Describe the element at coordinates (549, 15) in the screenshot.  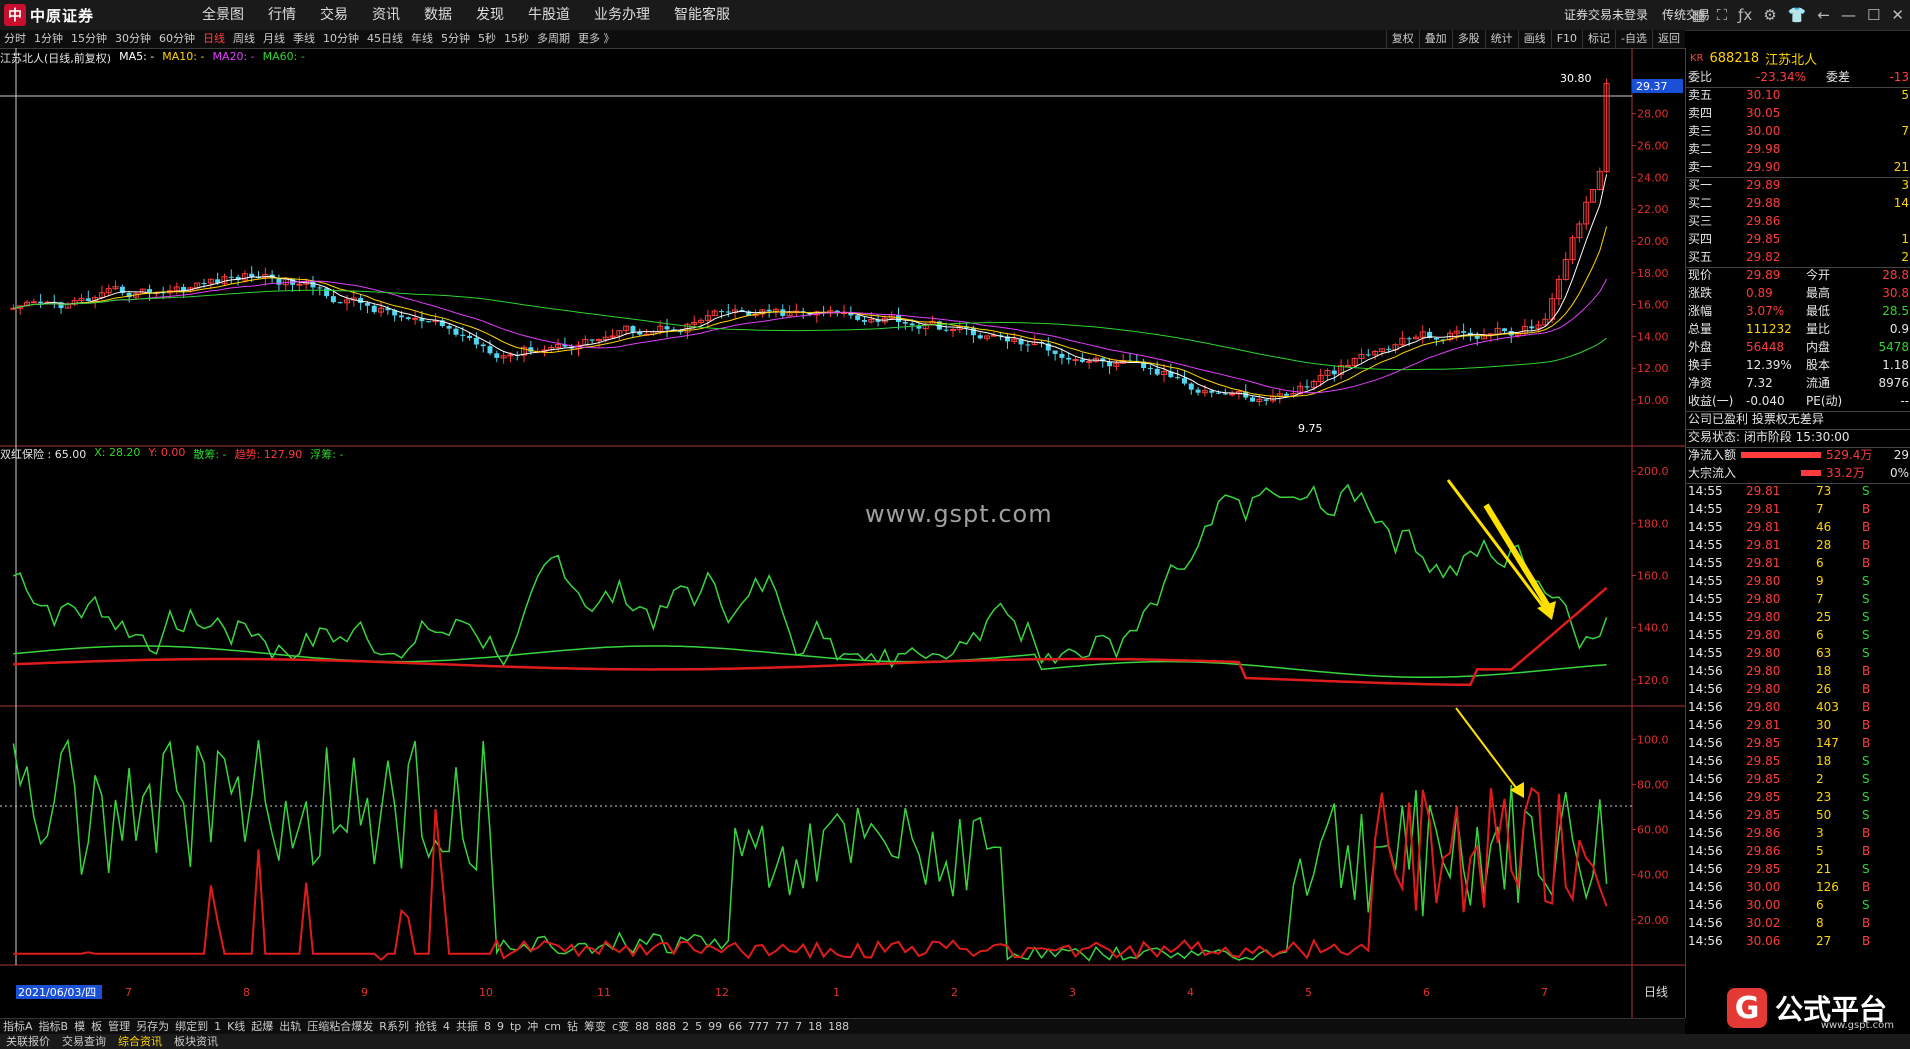
I see `menu-item-6: 牛股道` at that location.